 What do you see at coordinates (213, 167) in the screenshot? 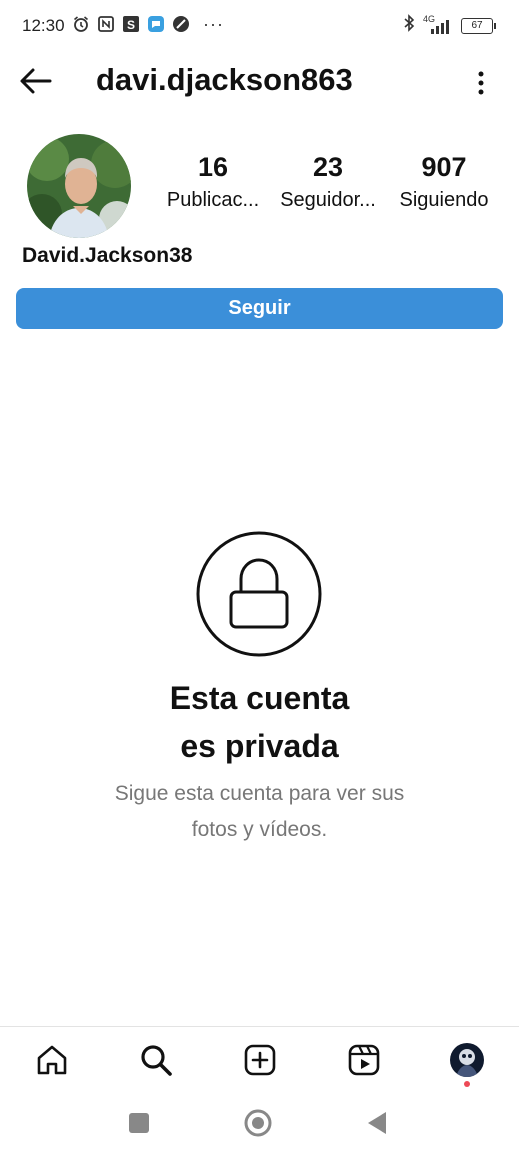
I see `posts-count: 16` at bounding box center [213, 167].